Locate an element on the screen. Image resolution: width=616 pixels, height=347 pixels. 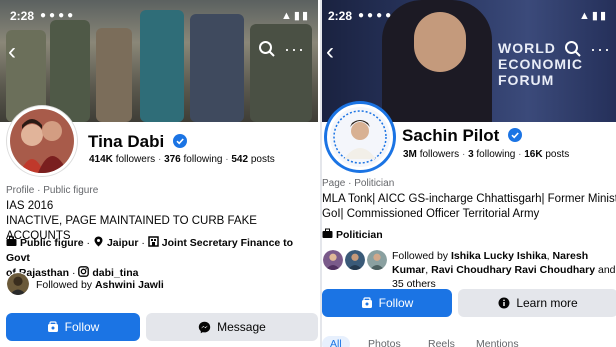
profile-name: Sachin Pilot is located at coordinates (462, 136).